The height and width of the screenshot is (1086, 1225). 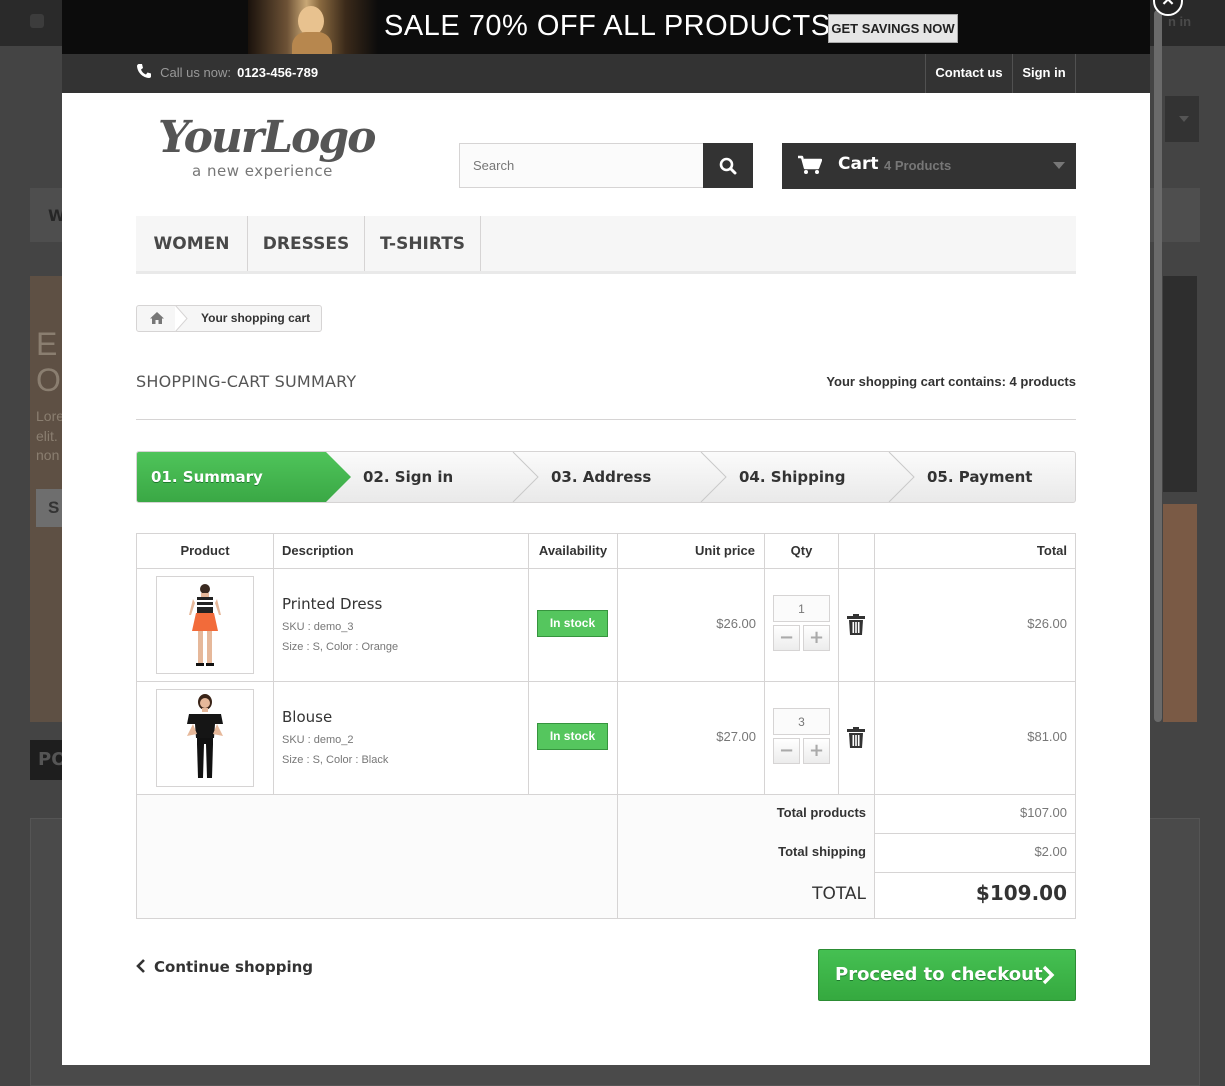 What do you see at coordinates (313, 27) in the screenshot?
I see `banner-model-image` at bounding box center [313, 27].